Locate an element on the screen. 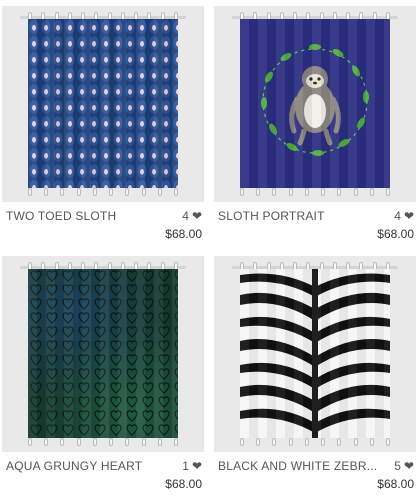 This screenshot has width=418, height=501. product-title: AQUA GRUNGY HEART is located at coordinates (74, 466).